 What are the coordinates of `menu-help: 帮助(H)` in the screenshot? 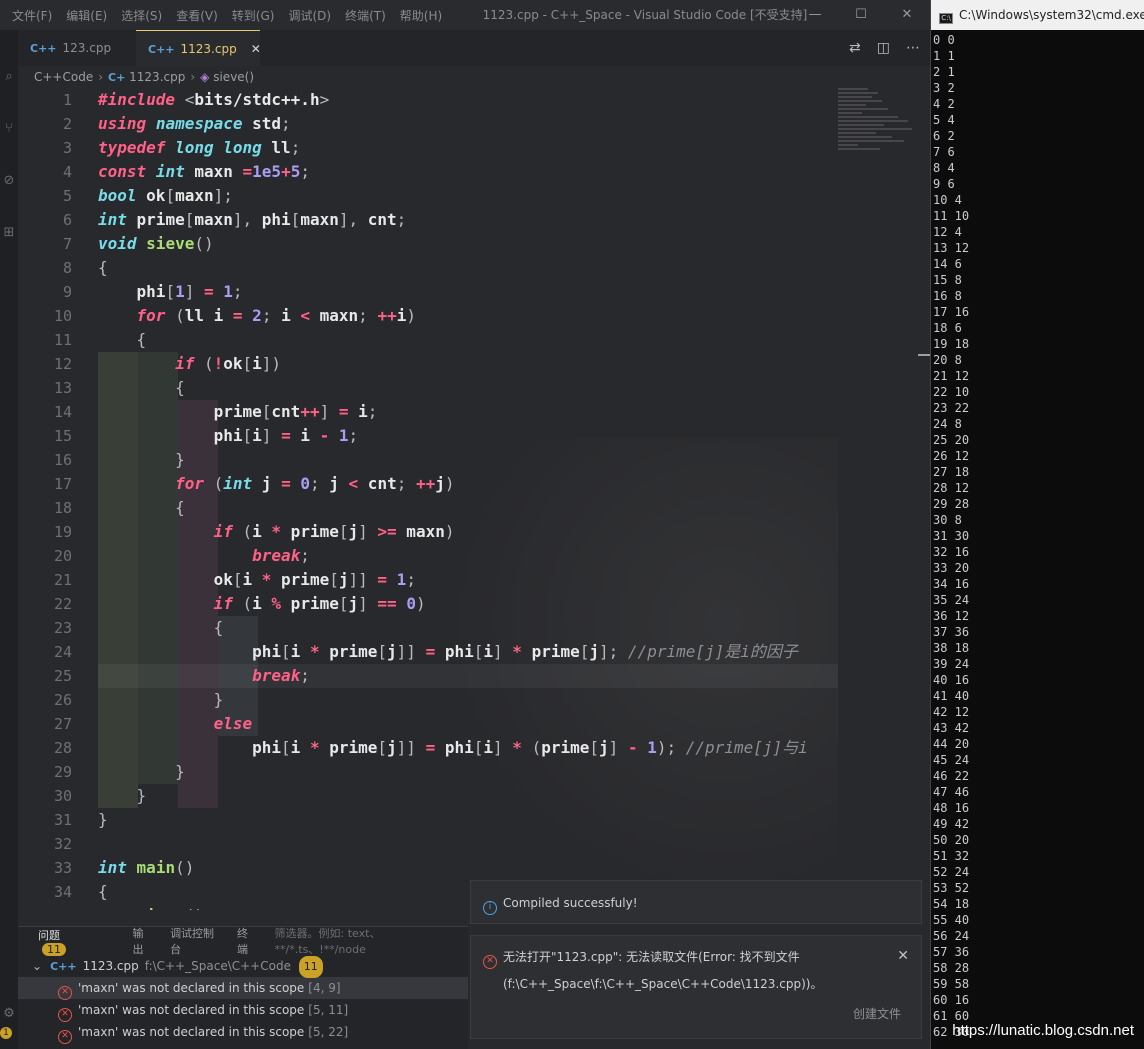 It's located at (421, 15).